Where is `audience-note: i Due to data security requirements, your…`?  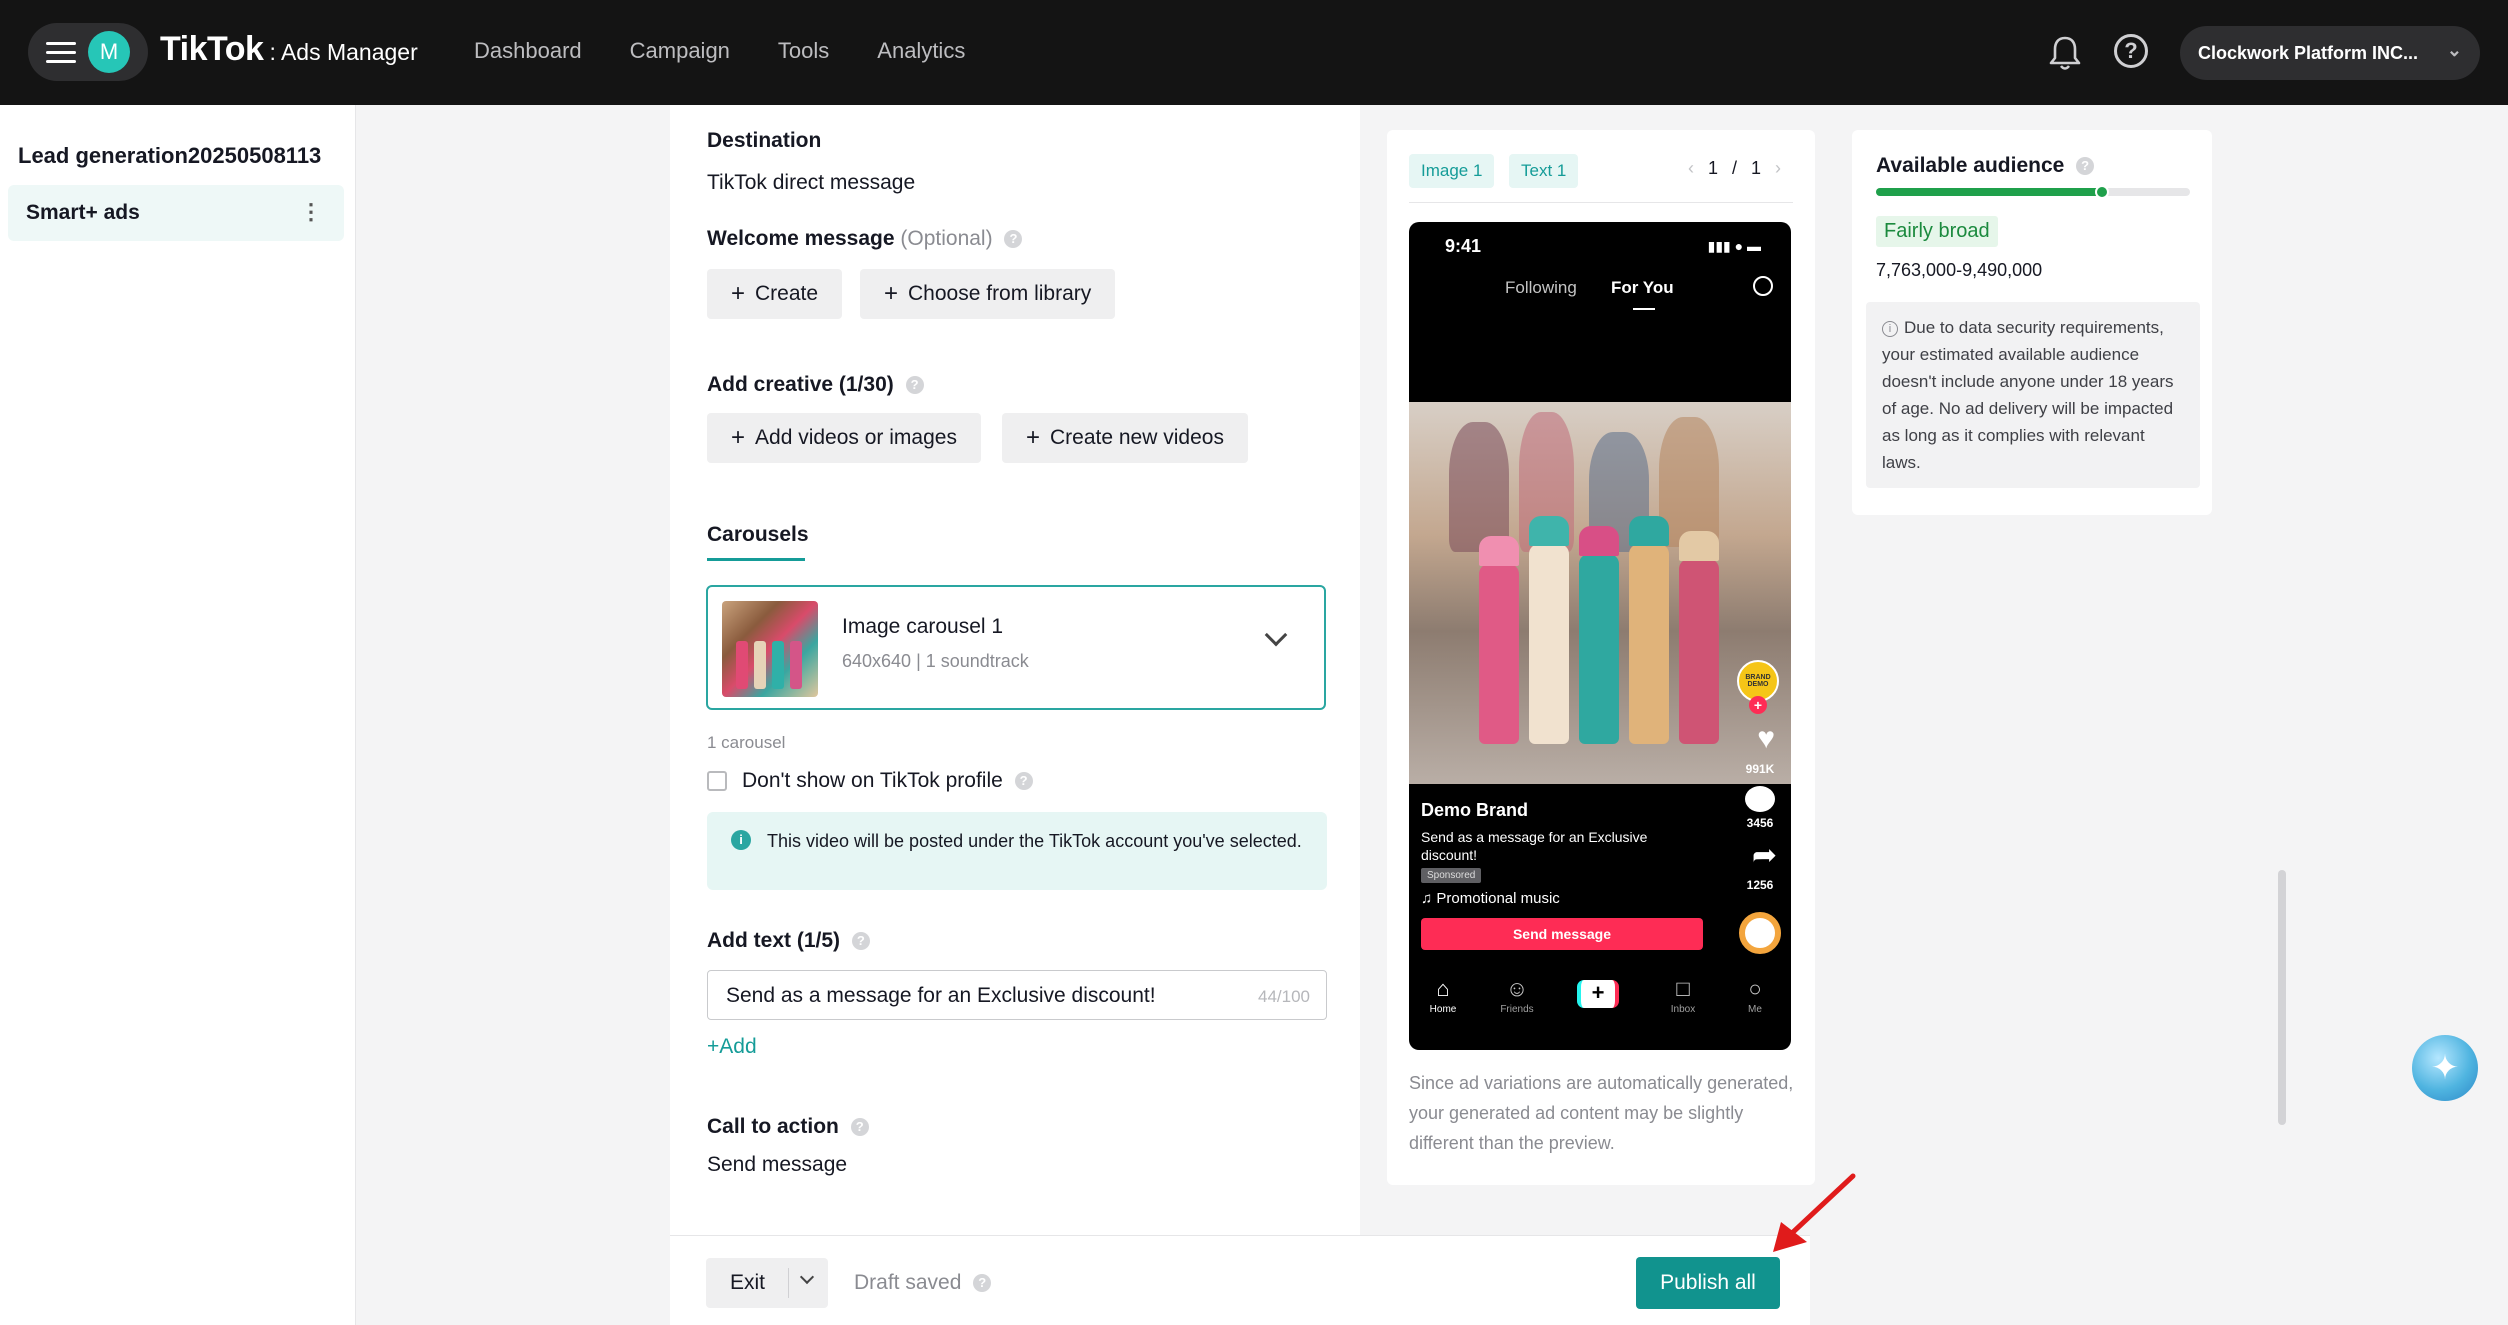
audience-note: i Due to data security requirements, your… is located at coordinates (2033, 395).